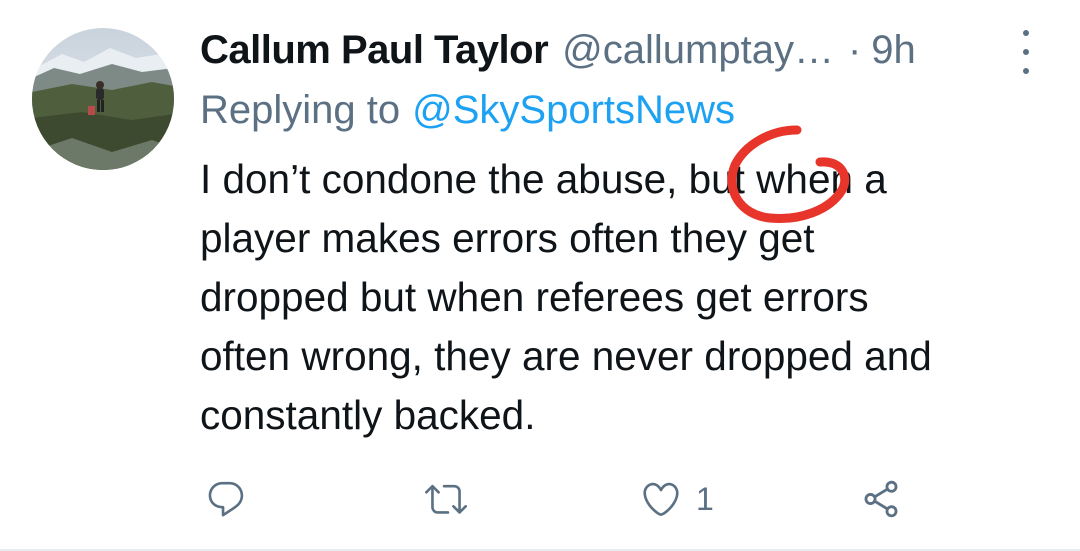 The width and height of the screenshot is (1080, 551). I want to click on tweet-text-line: constantly backed., so click(368, 415).